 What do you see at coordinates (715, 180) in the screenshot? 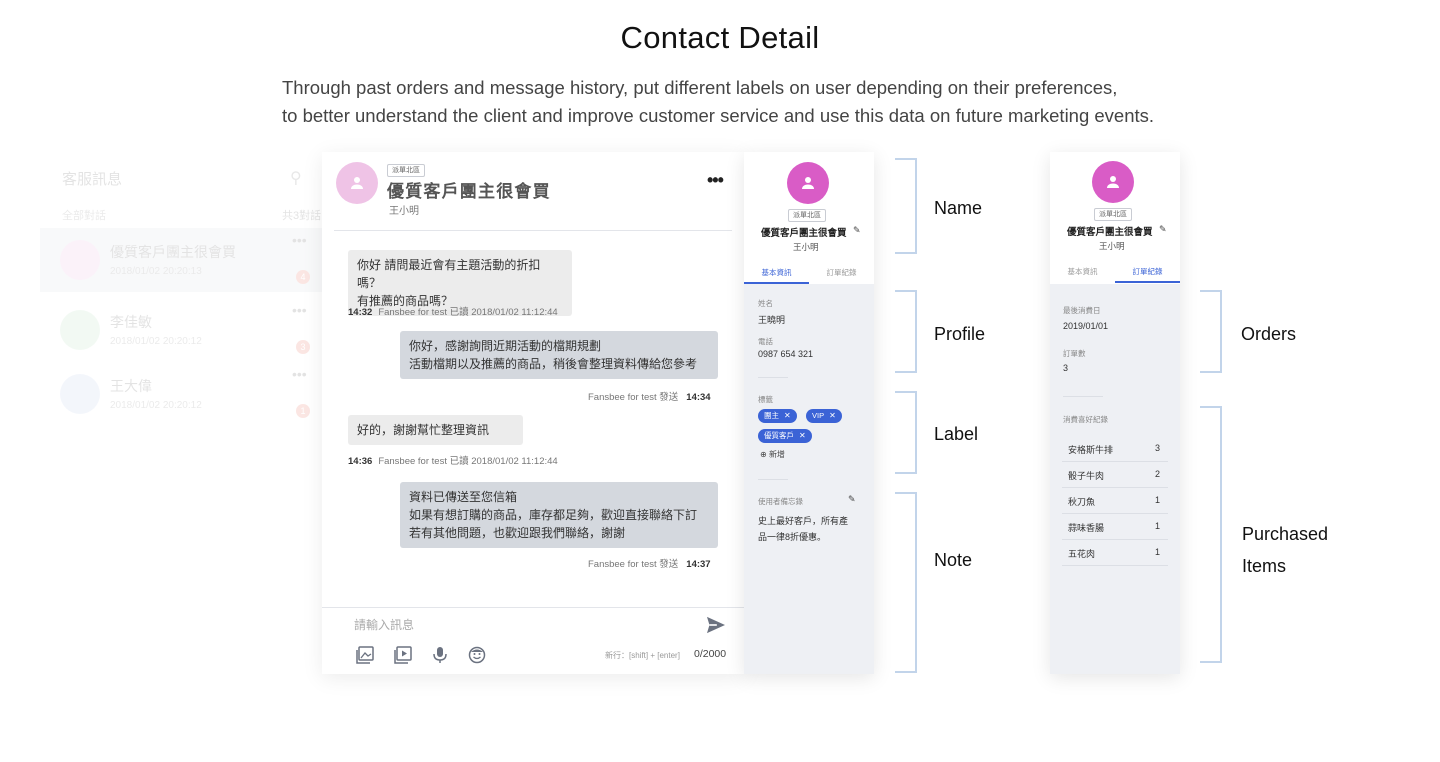
I see `more-options-icon: •••` at bounding box center [715, 180].